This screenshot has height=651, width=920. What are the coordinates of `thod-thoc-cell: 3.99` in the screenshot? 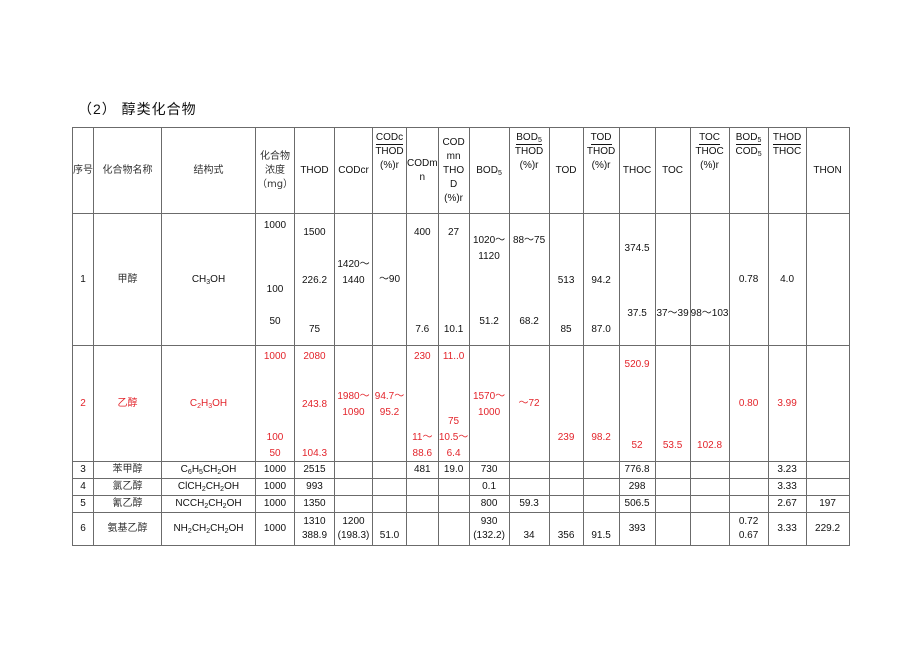 It's located at (787, 403).